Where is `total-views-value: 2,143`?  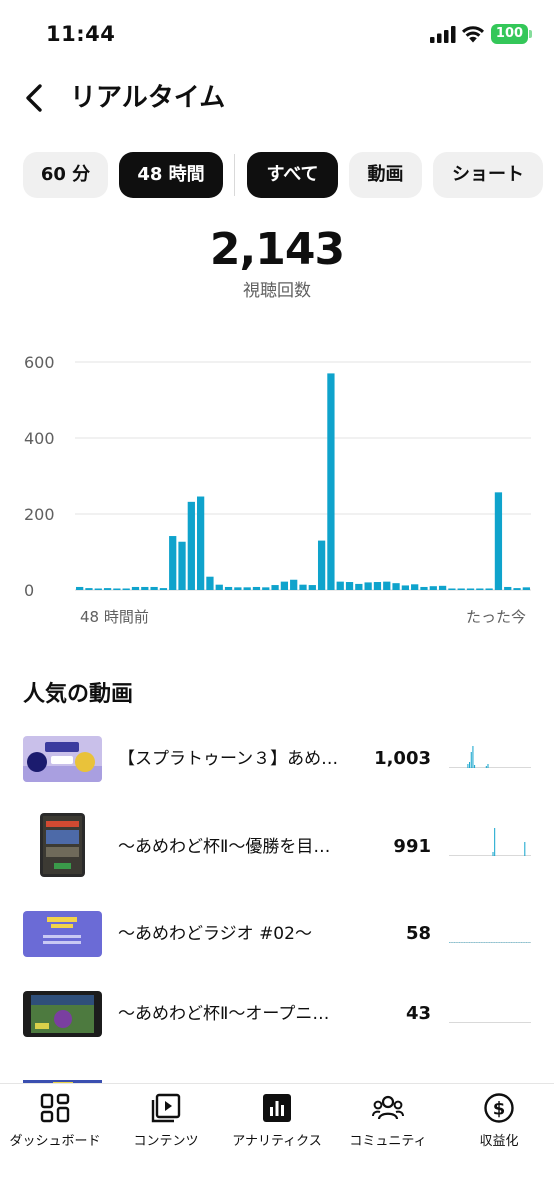 total-views-value: 2,143 is located at coordinates (277, 249).